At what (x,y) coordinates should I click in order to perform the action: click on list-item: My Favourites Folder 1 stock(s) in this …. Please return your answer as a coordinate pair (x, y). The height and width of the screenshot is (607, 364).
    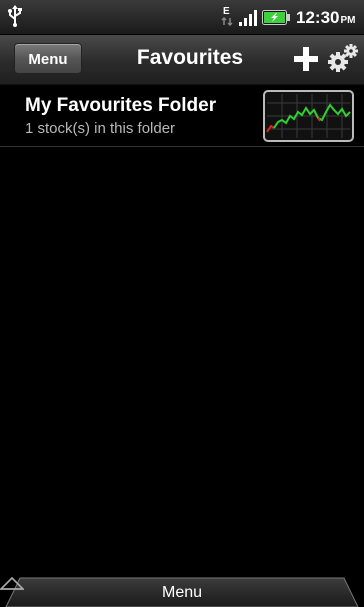
    Looking at the image, I should click on (182, 116).